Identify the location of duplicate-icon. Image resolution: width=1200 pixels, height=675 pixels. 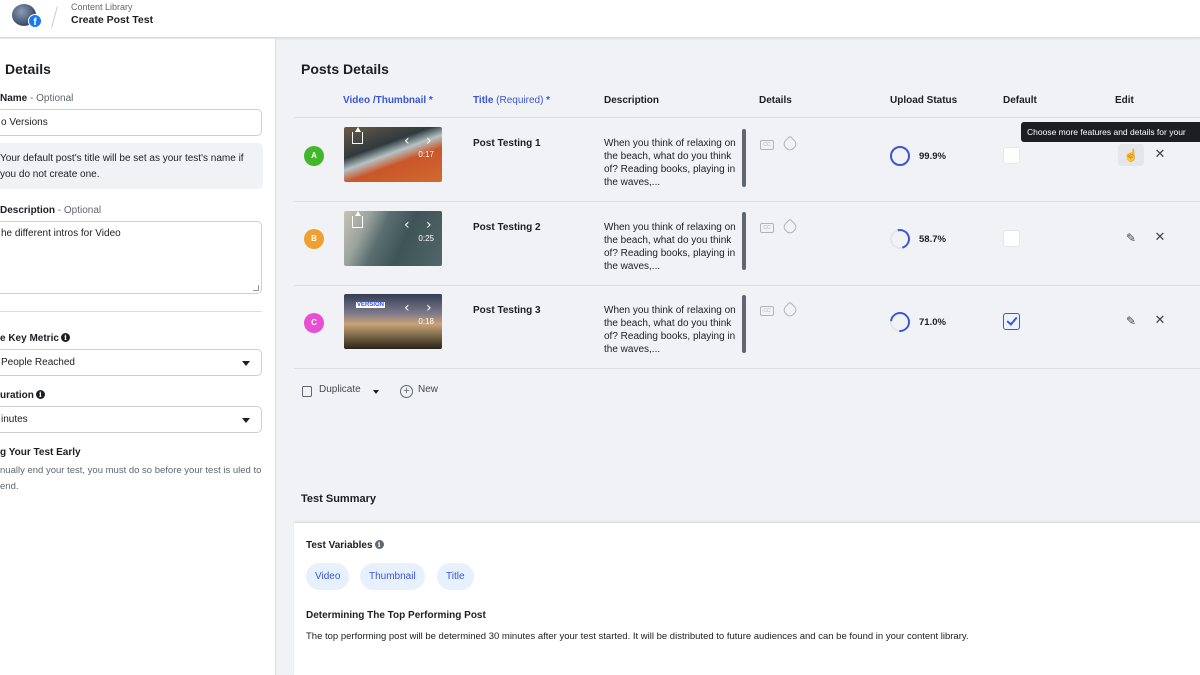
(307, 391).